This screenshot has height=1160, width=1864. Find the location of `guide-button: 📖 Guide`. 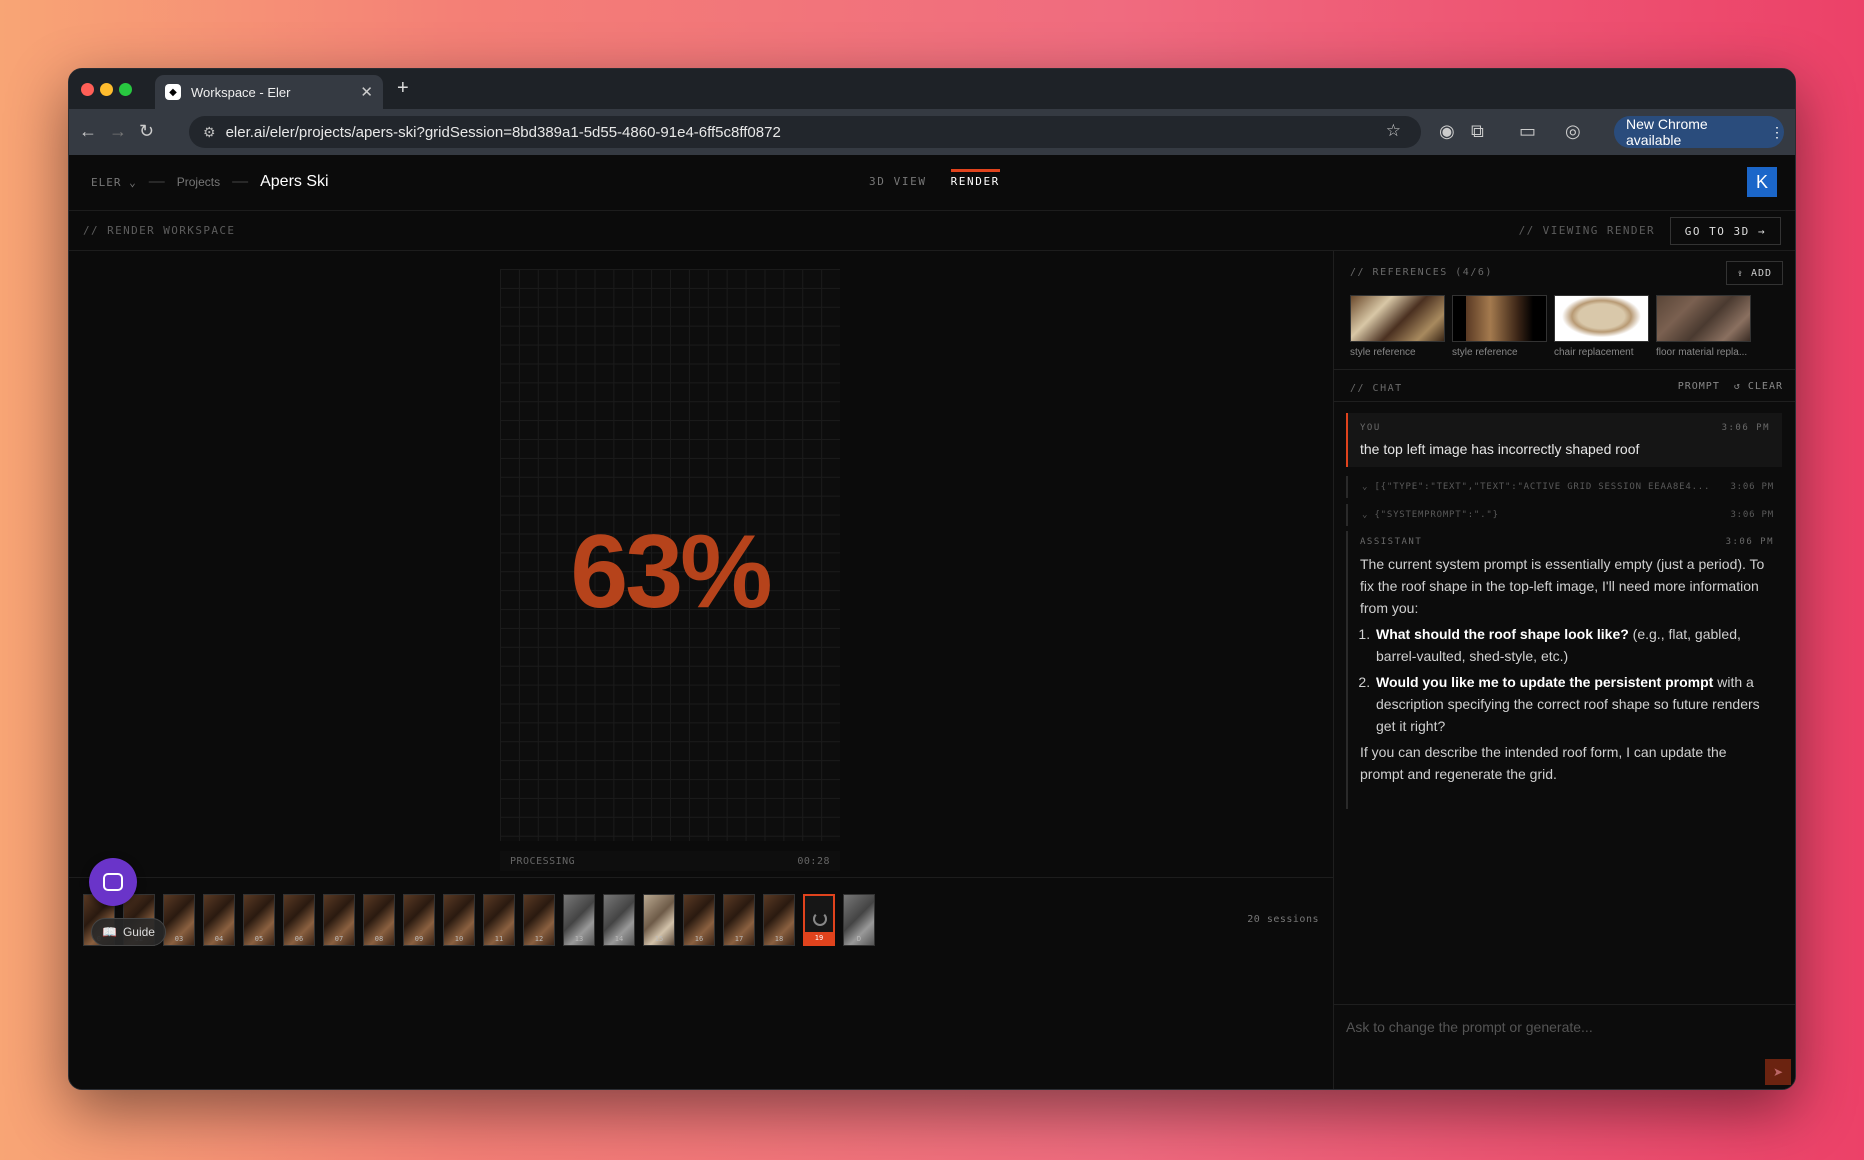

guide-button: 📖 Guide is located at coordinates (128, 932).